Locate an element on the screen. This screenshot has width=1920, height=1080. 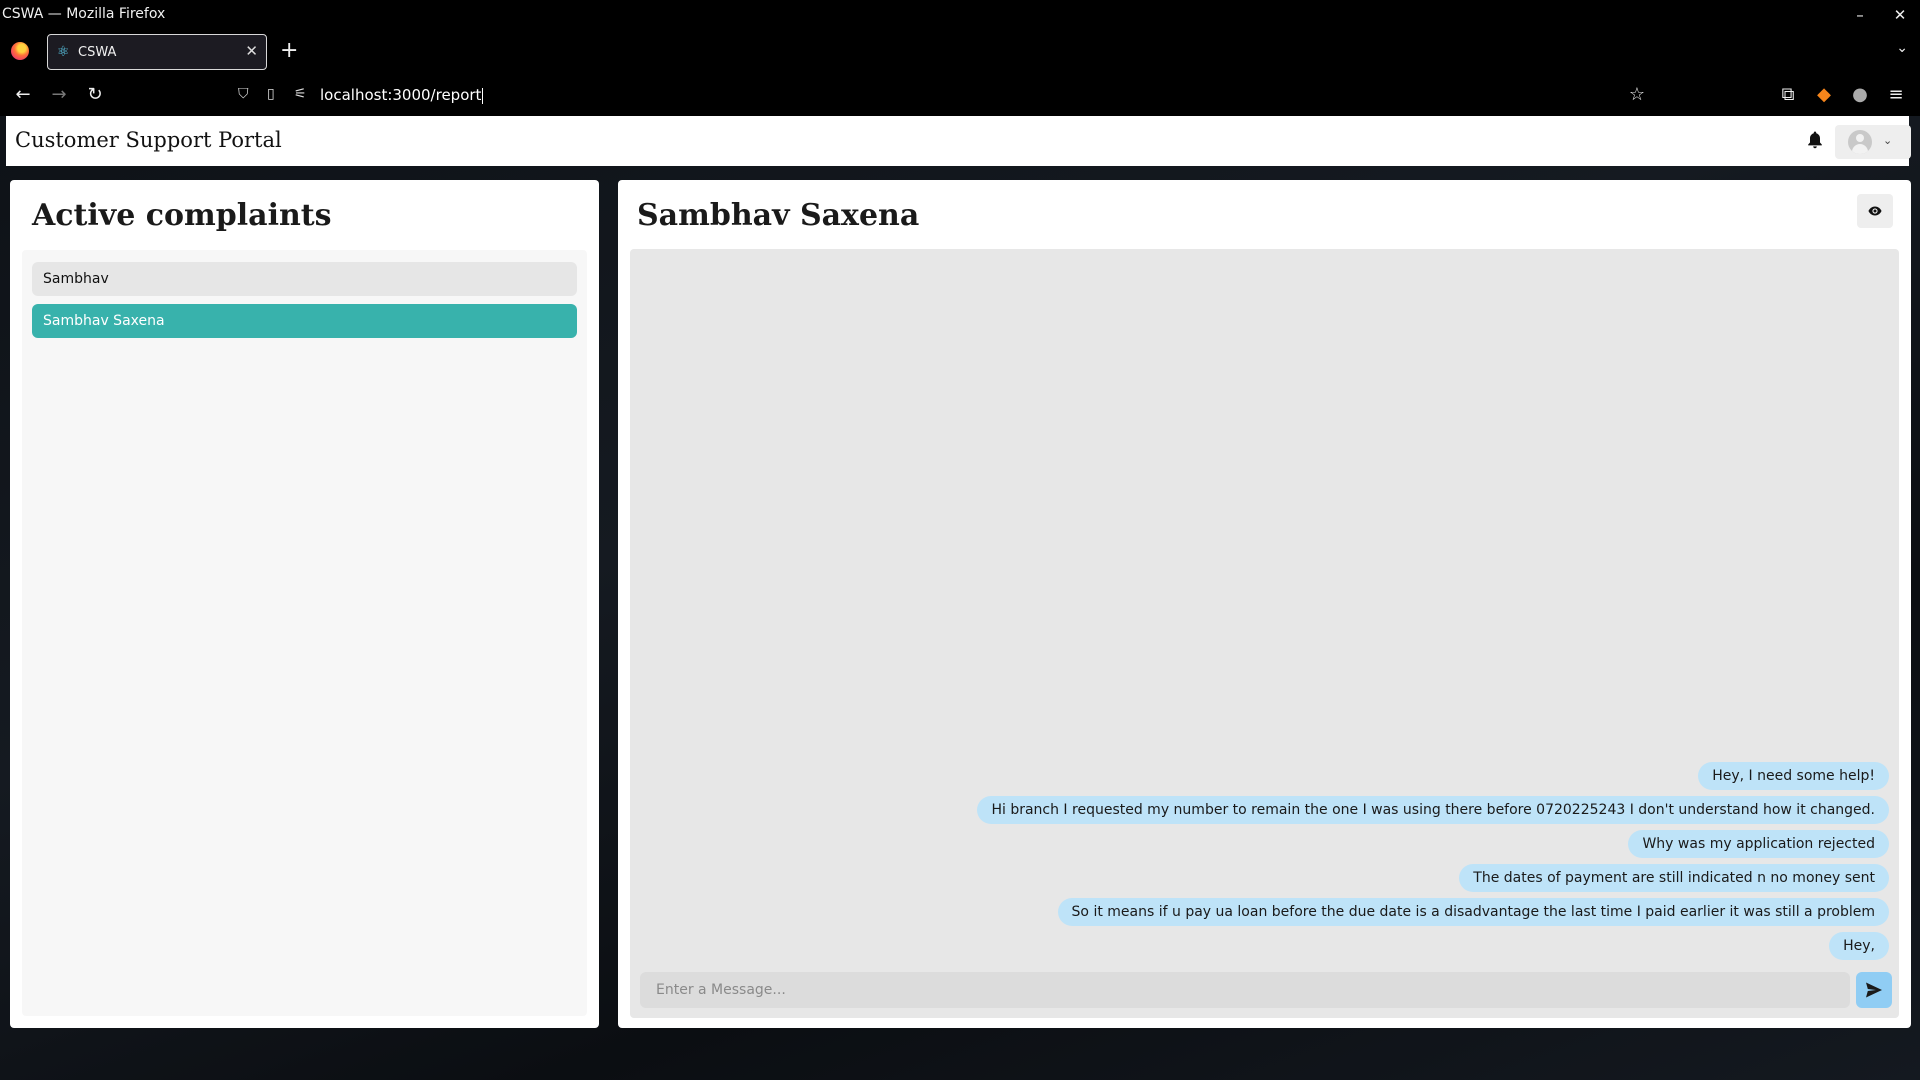
complaint-item-sambhav: Sambhav is located at coordinates (304, 279).